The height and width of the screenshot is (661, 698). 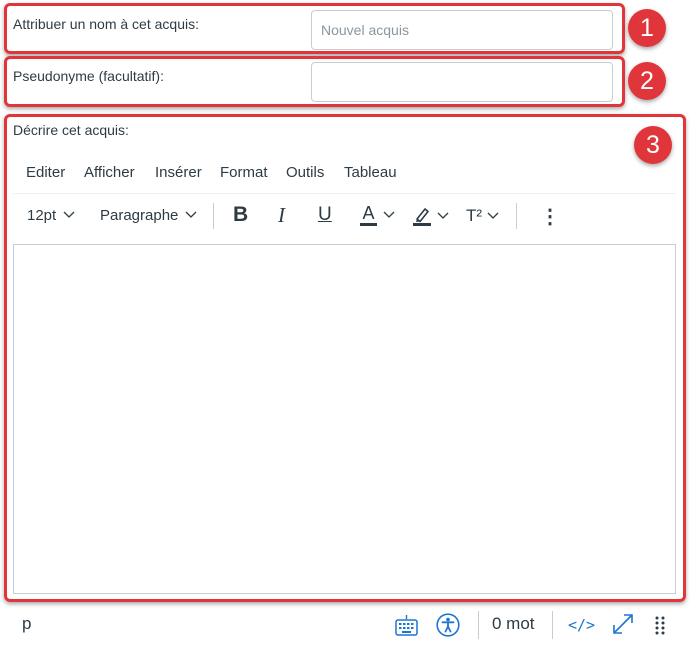 What do you see at coordinates (422, 217) in the screenshot?
I see `highlighter-icon` at bounding box center [422, 217].